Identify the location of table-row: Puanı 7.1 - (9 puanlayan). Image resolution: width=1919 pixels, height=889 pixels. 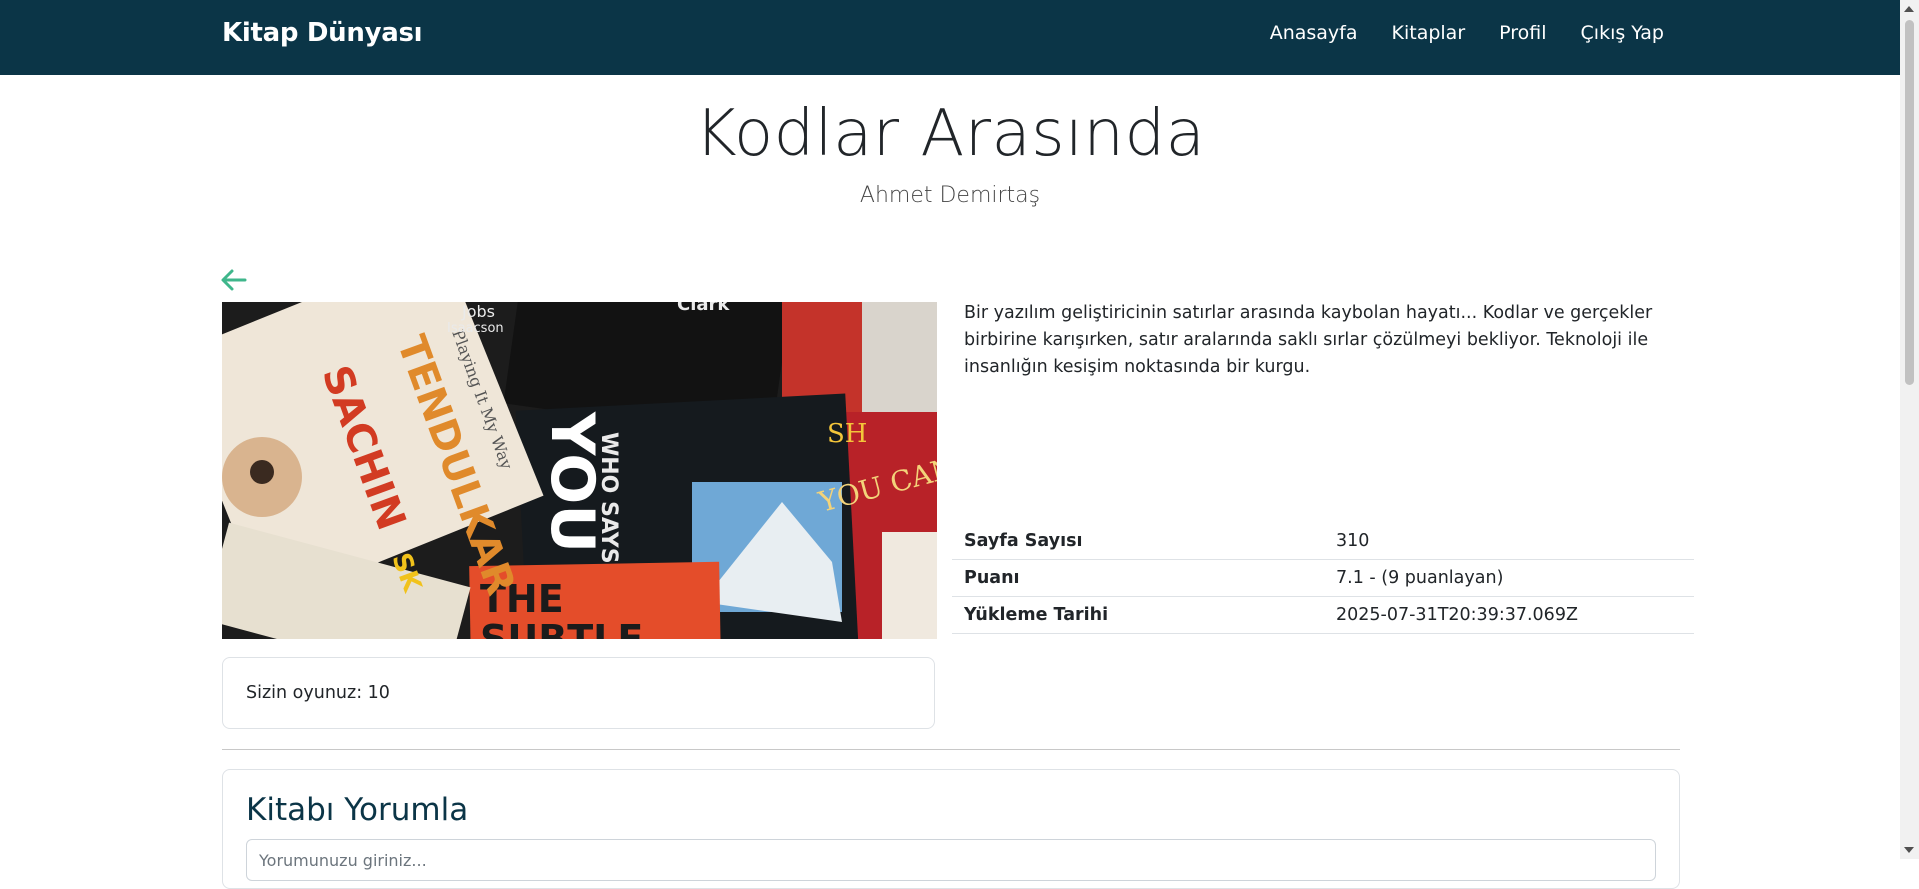
(1323, 578).